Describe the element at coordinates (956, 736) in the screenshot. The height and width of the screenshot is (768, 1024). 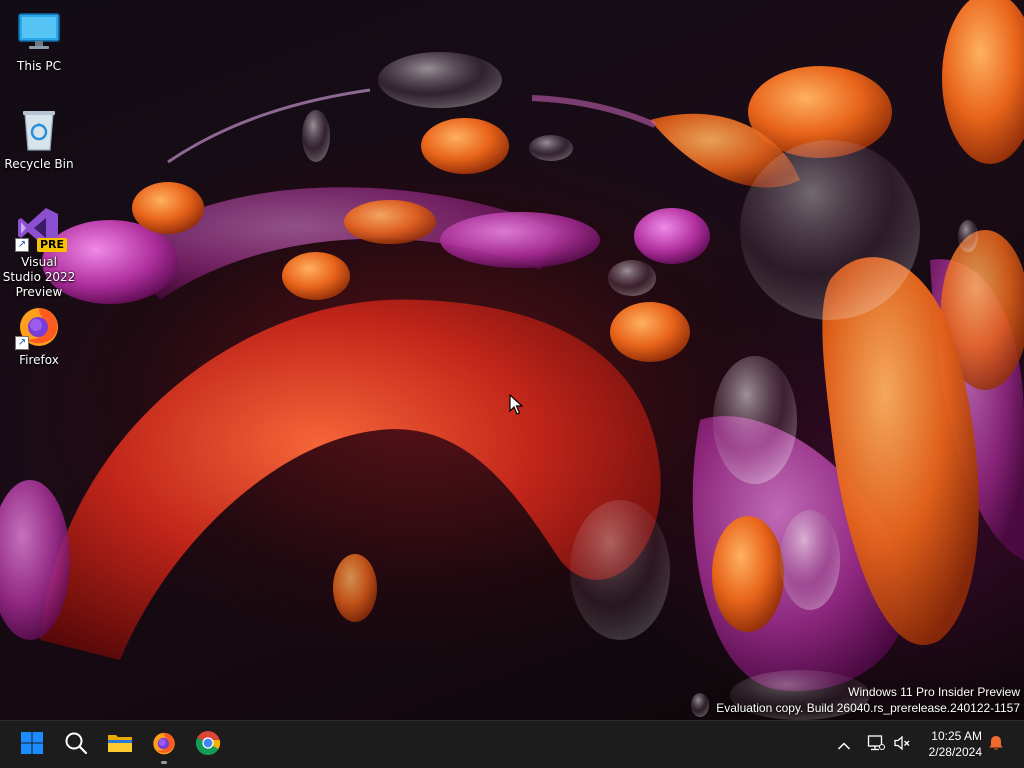
I see `clock-time: 10:25 AM` at that location.